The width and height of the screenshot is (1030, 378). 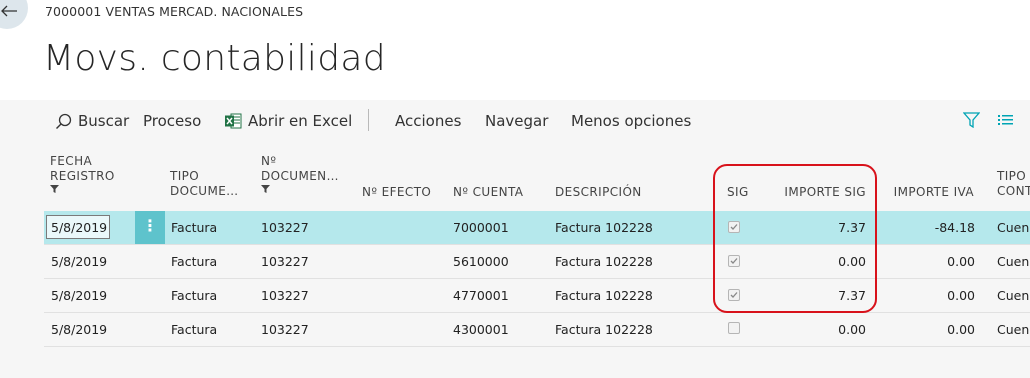 I want to click on col-tipo-contrapartida-line1: TIPO, so click(x=1012, y=176).